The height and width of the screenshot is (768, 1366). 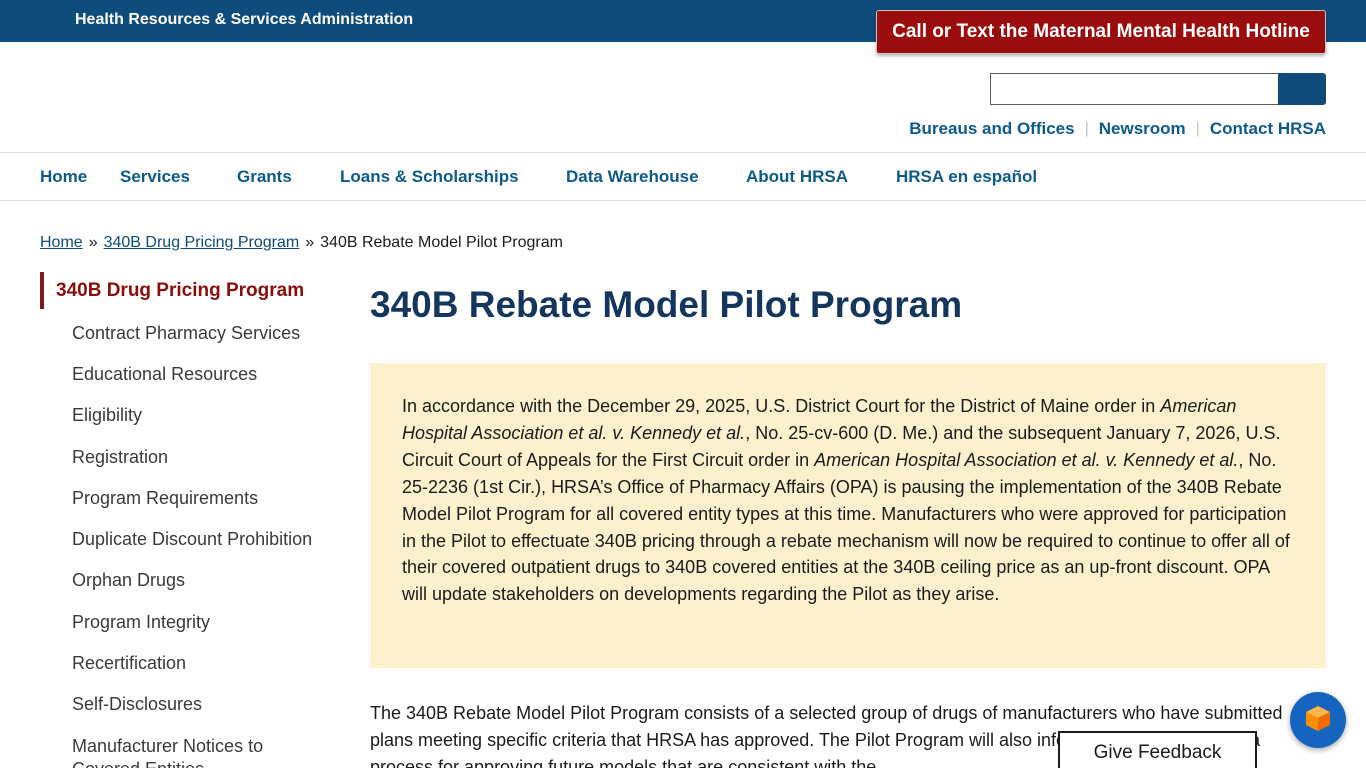 What do you see at coordinates (1134, 89) in the screenshot?
I see `search-input` at bounding box center [1134, 89].